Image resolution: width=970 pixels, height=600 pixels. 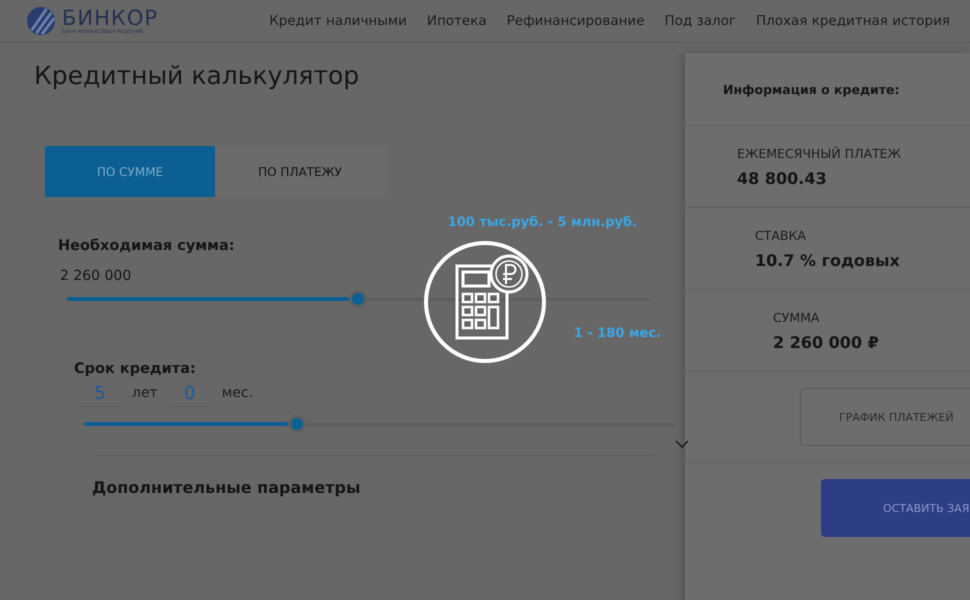 I want to click on logo-name: БИНКОР, so click(x=110, y=17).